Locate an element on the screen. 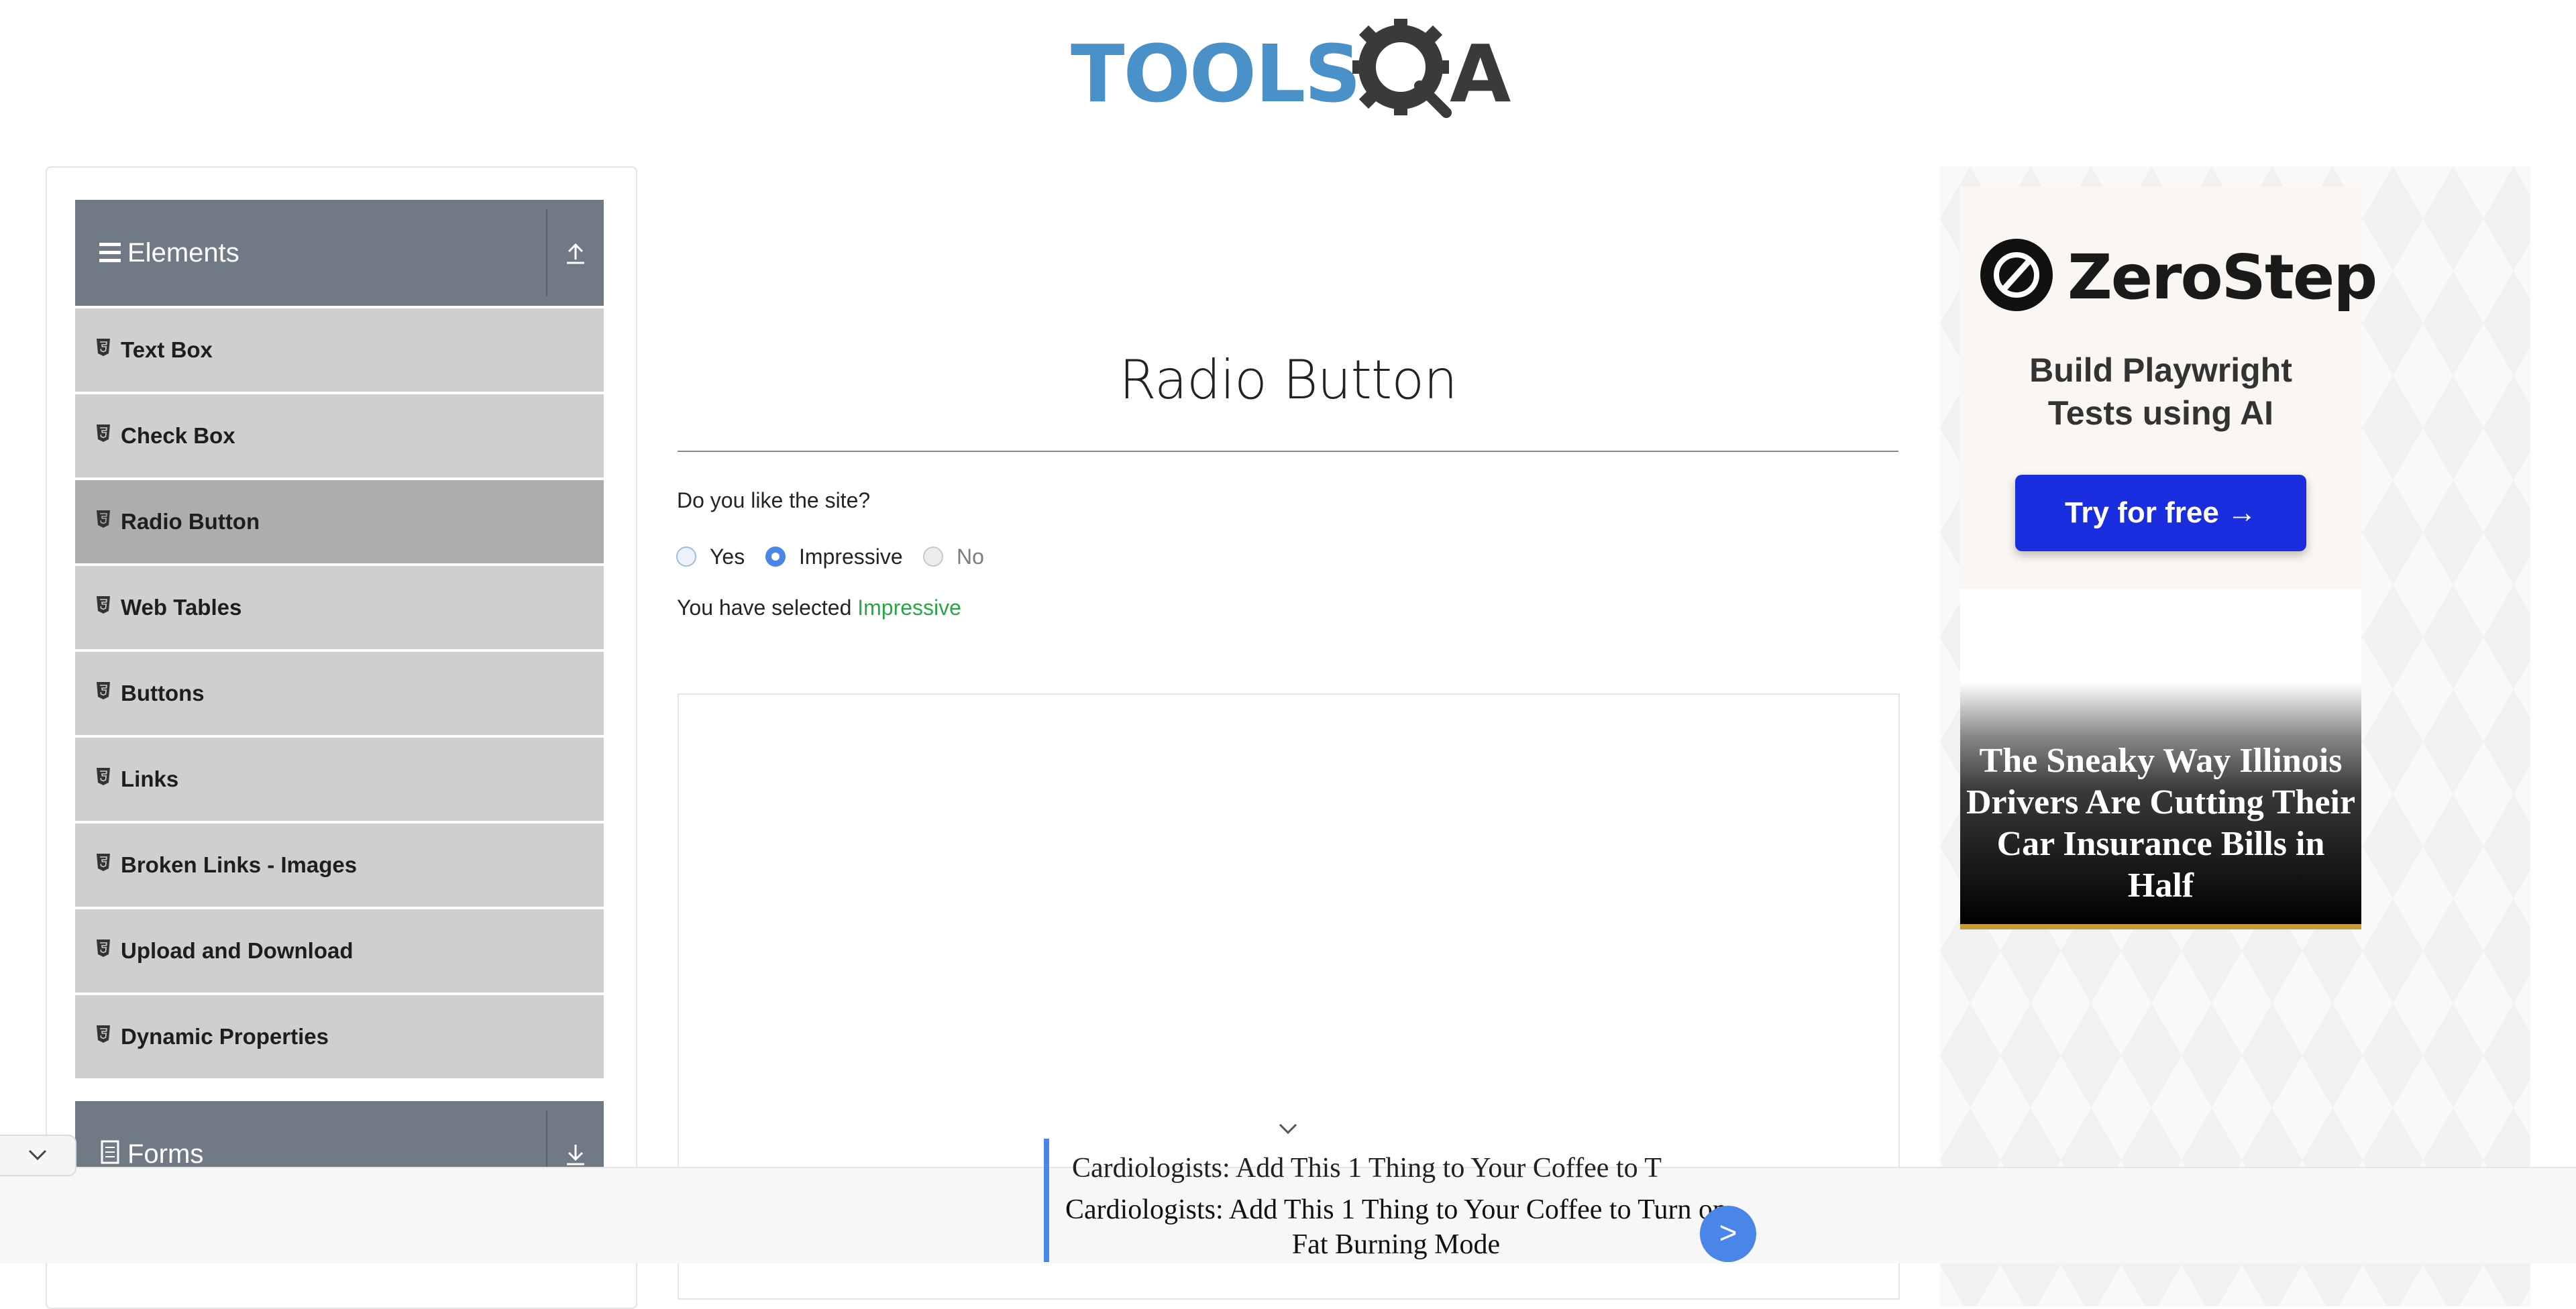 This screenshot has height=1309, width=2576. result-value: Impressive is located at coordinates (909, 608).